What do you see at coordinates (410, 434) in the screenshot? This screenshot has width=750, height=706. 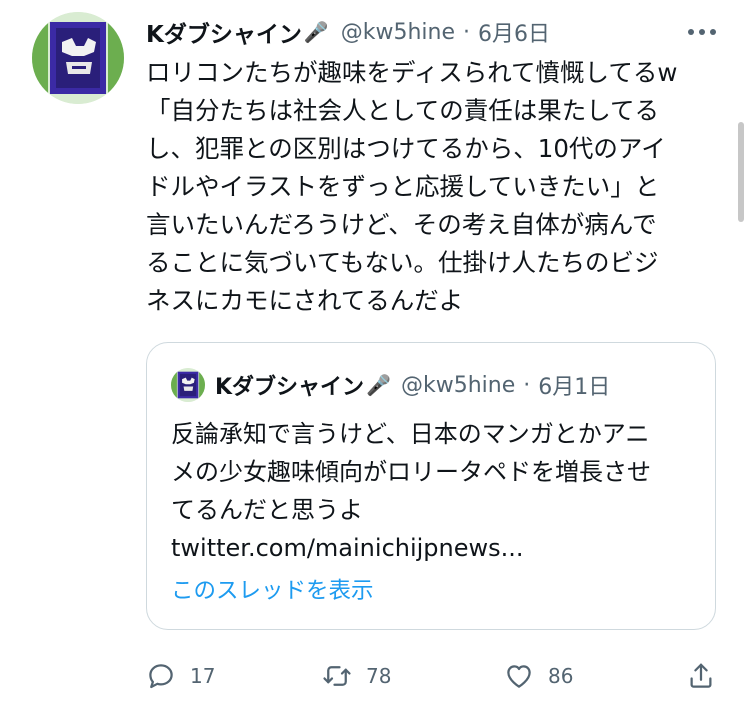 I see `quoted-text-line: 反論承知で言うけど、日本のマンガとかアニ` at bounding box center [410, 434].